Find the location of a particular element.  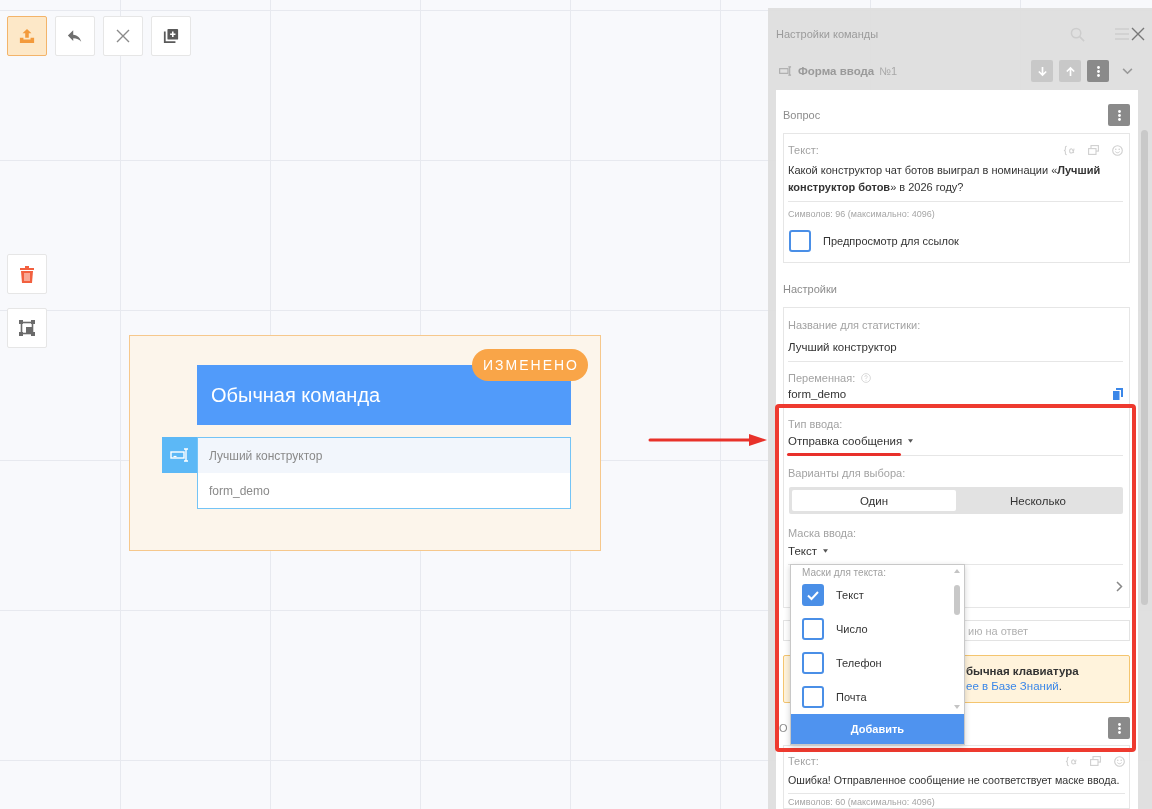

delete-button is located at coordinates (27, 274).